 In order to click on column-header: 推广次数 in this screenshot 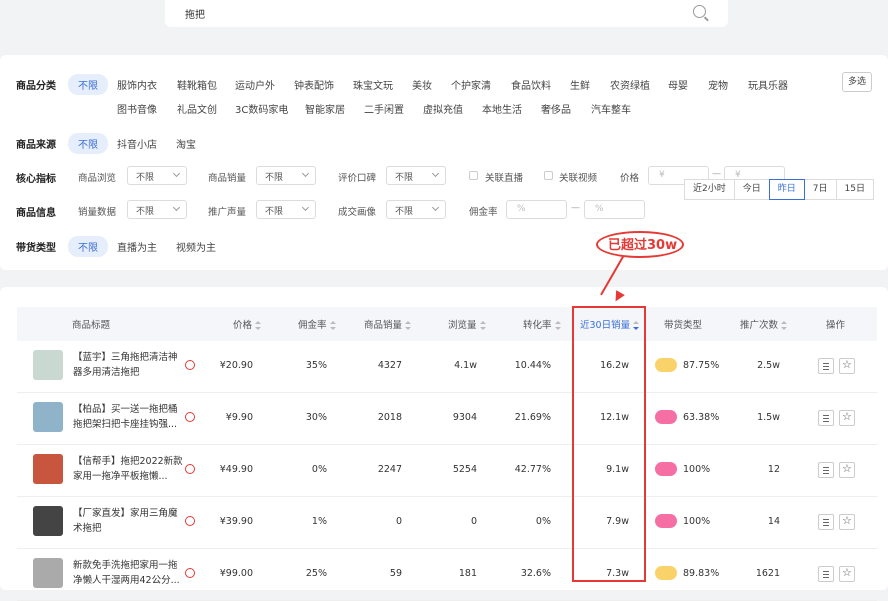, I will do `click(764, 324)`.